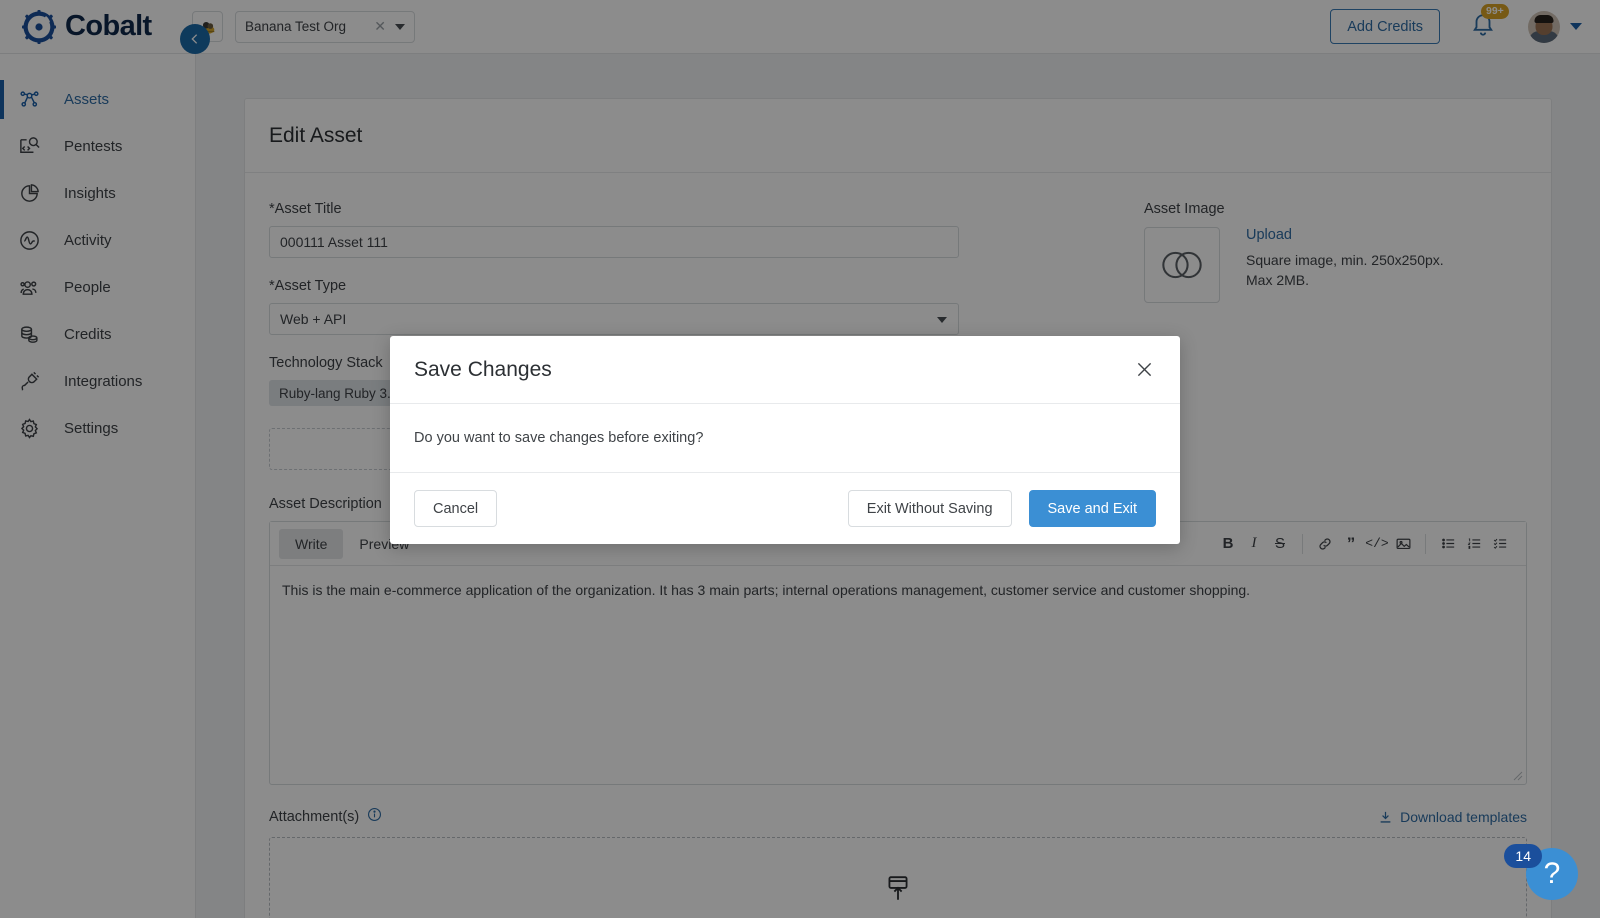 This screenshot has height=918, width=1600. What do you see at coordinates (785, 370) in the screenshot?
I see `dialog-header: Save Changes` at bounding box center [785, 370].